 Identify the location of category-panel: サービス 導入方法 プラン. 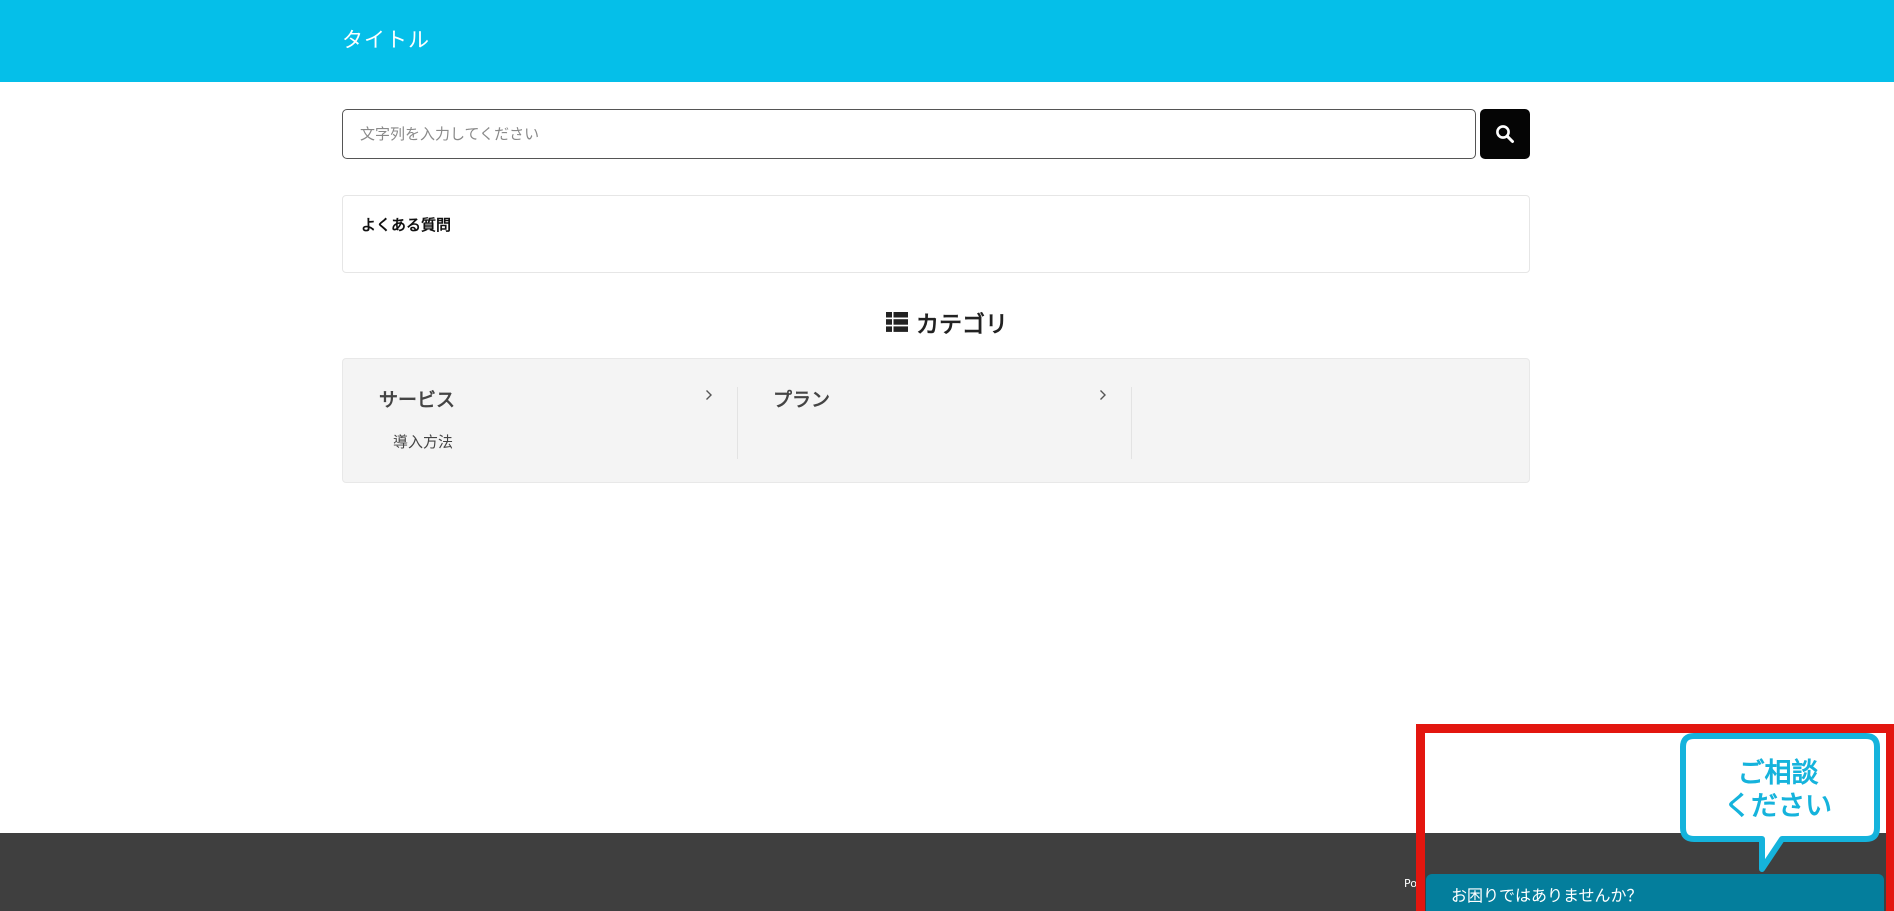
(936, 420).